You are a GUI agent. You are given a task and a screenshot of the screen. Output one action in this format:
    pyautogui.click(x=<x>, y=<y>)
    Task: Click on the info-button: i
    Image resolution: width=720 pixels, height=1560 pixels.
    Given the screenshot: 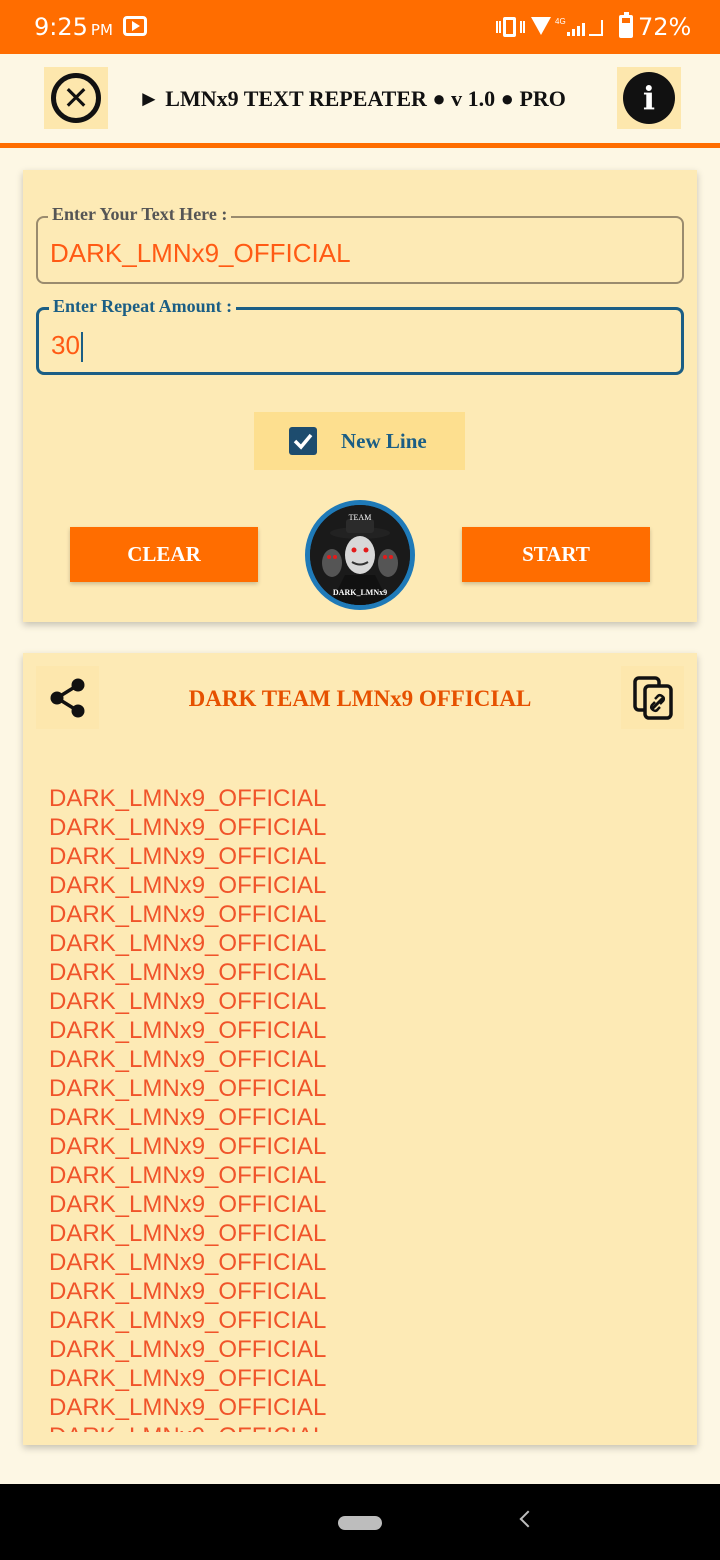 What is the action you would take?
    pyautogui.click(x=649, y=98)
    